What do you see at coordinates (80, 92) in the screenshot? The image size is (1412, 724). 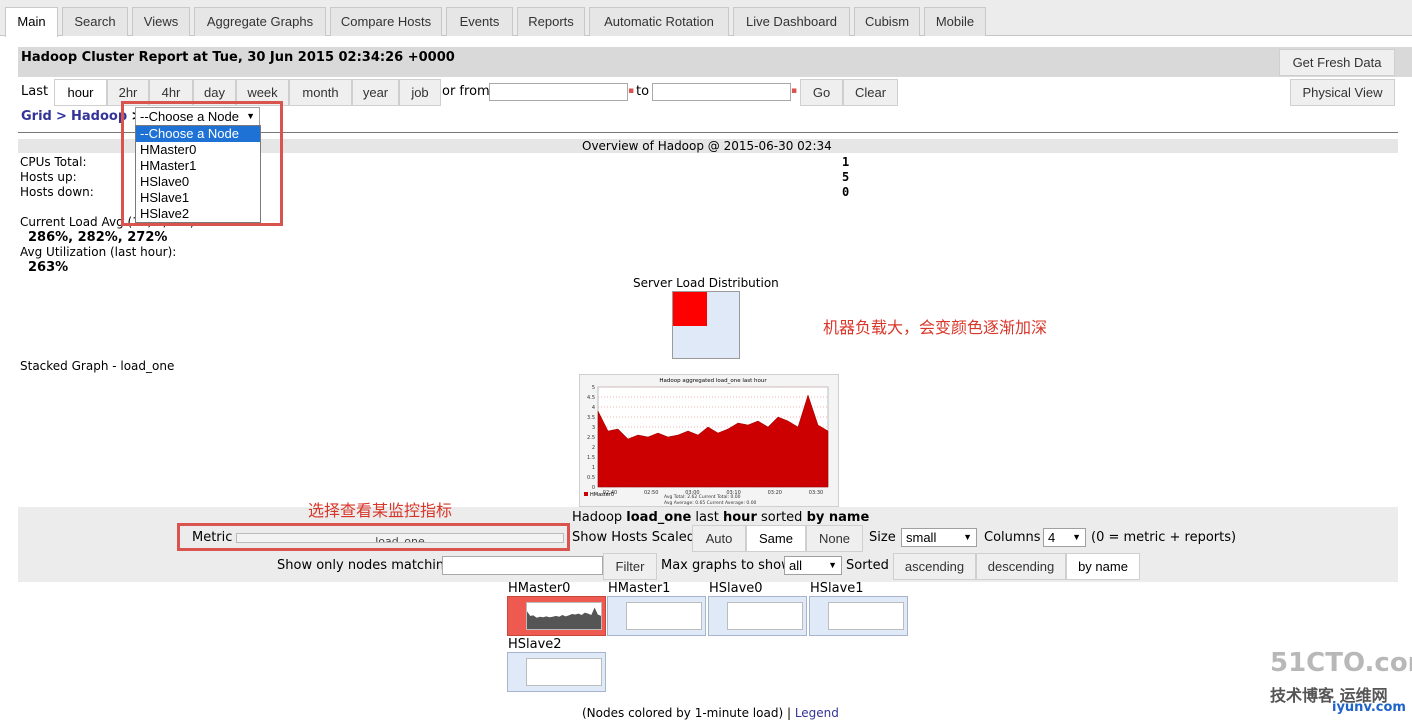 I see `range-hour-button: hour` at bounding box center [80, 92].